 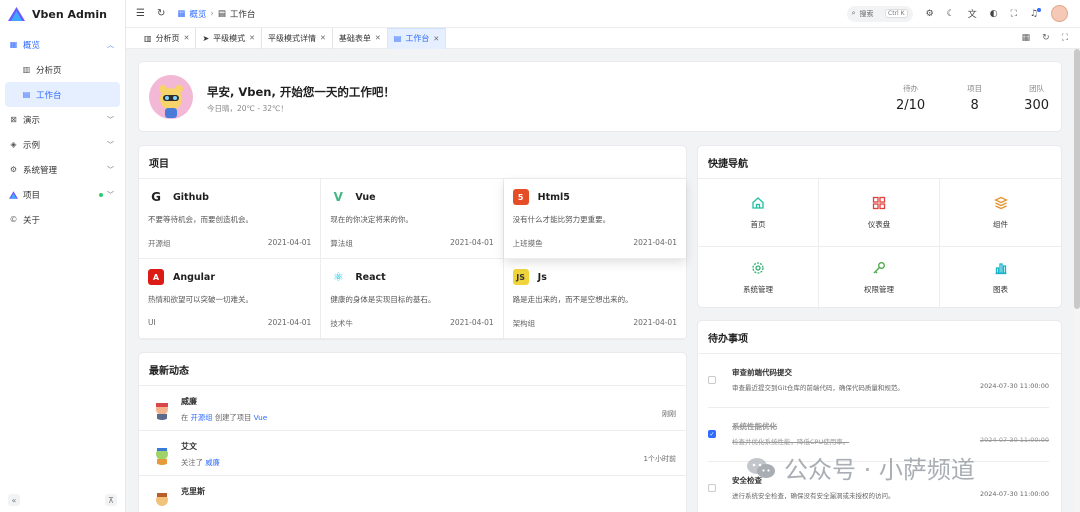 What do you see at coordinates (655, 242) in the screenshot?
I see `project-date: 2021-04-01` at bounding box center [655, 242].